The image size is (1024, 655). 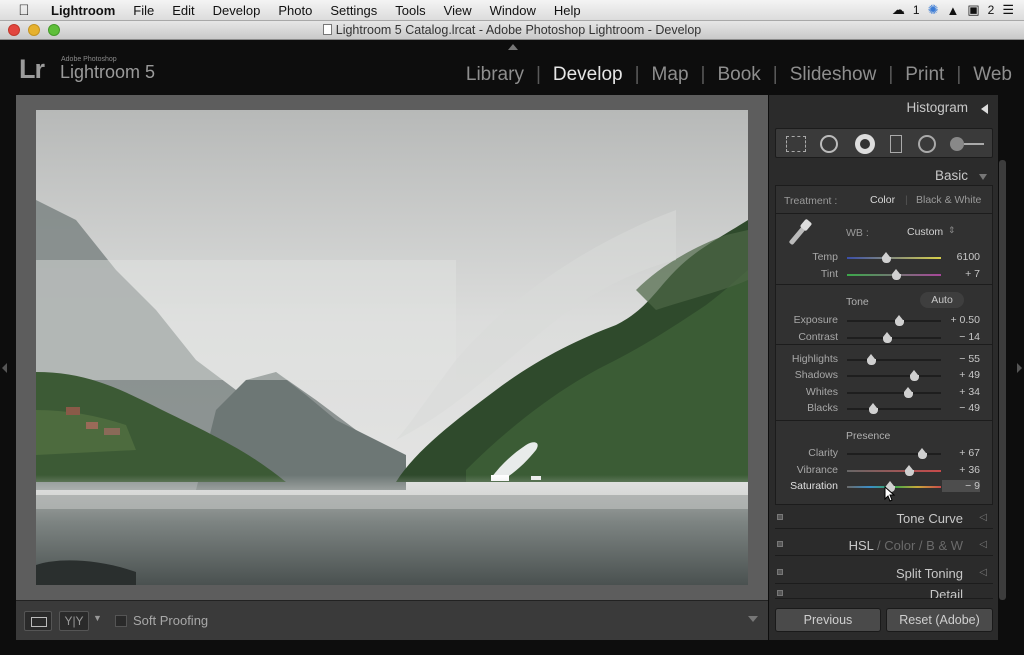 I want to click on bw-tab: B & W, so click(x=944, y=545).